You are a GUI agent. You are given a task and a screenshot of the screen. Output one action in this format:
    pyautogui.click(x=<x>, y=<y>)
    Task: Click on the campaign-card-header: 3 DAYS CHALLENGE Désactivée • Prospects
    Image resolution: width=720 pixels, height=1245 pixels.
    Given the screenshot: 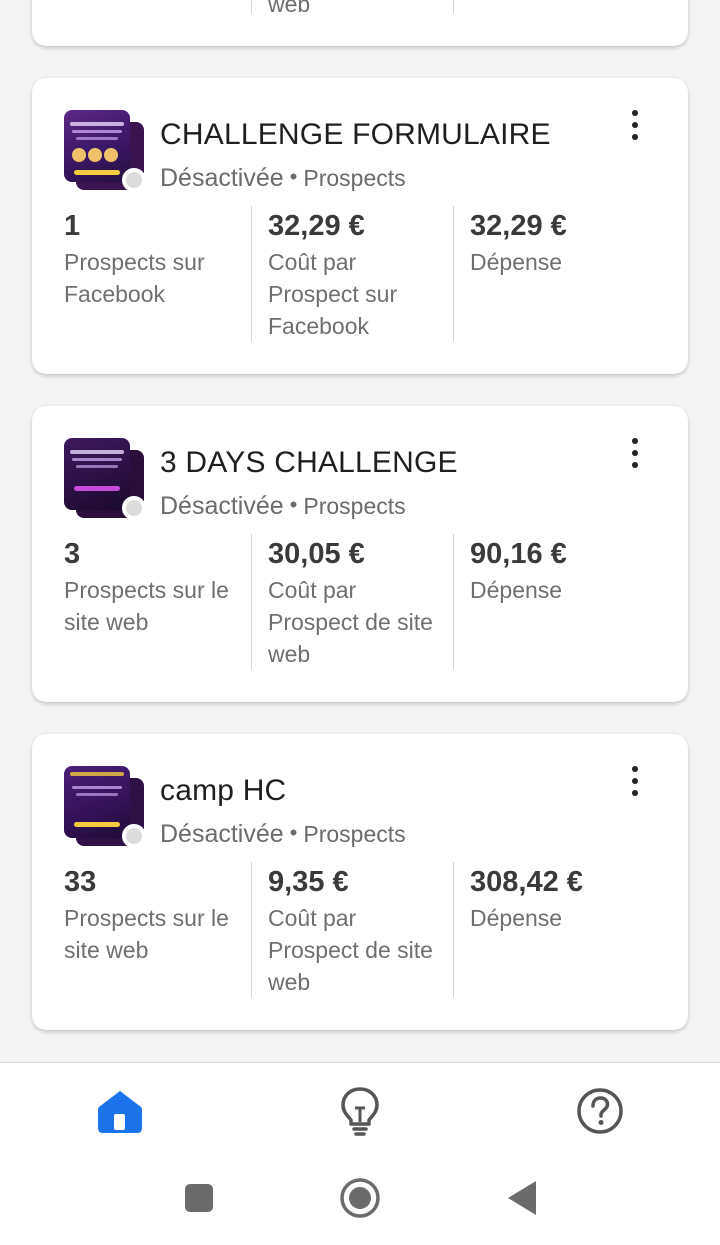 What is the action you would take?
    pyautogui.click(x=360, y=466)
    